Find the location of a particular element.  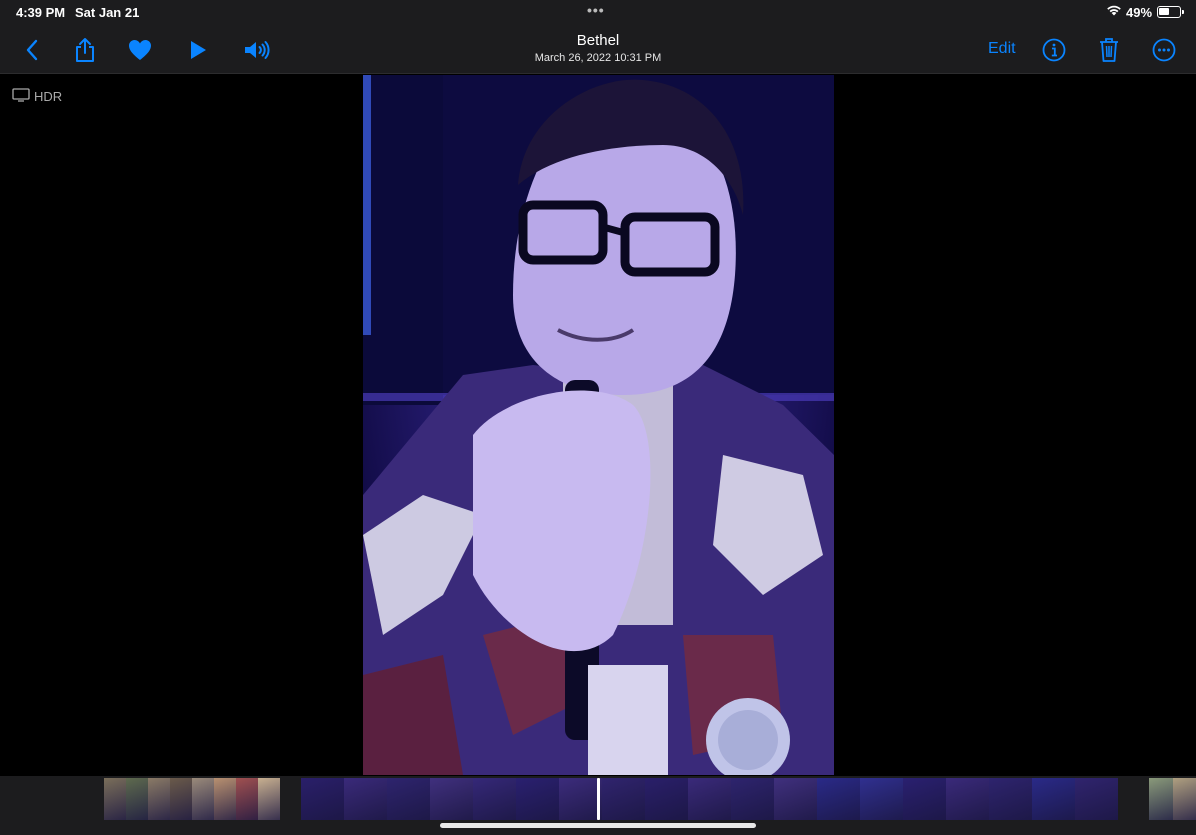

multitasking-dots: ••• is located at coordinates (596, 10).